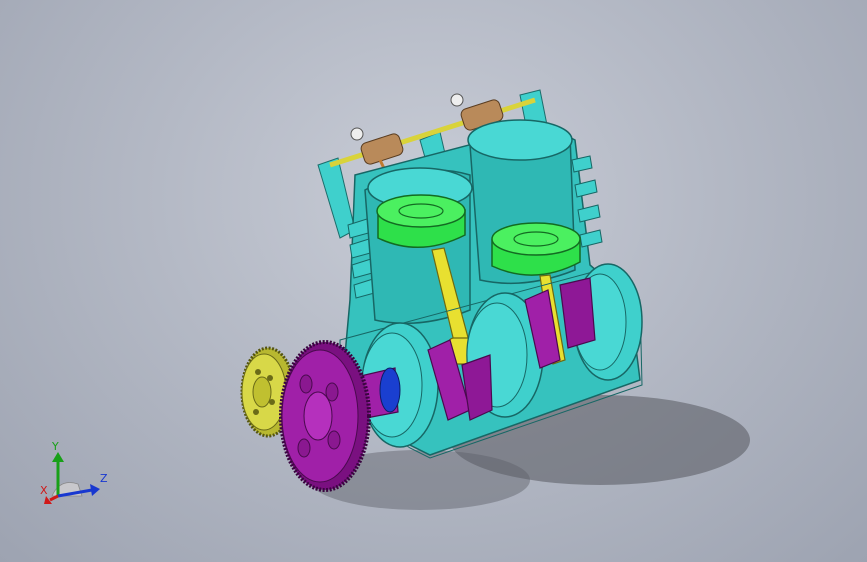 This screenshot has height=562, width=867. I want to click on triad-z-label: Z, so click(104, 478).